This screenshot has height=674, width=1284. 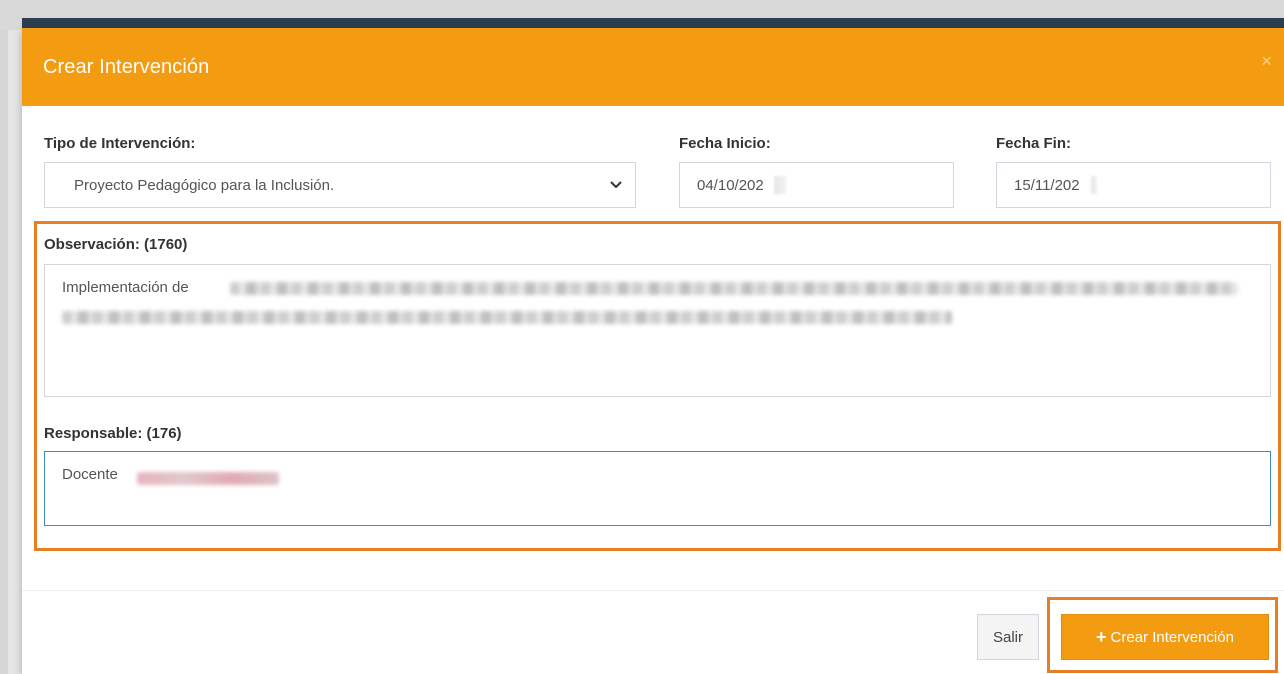 What do you see at coordinates (125, 287) in the screenshot?
I see `observacion-value: Implementación de` at bounding box center [125, 287].